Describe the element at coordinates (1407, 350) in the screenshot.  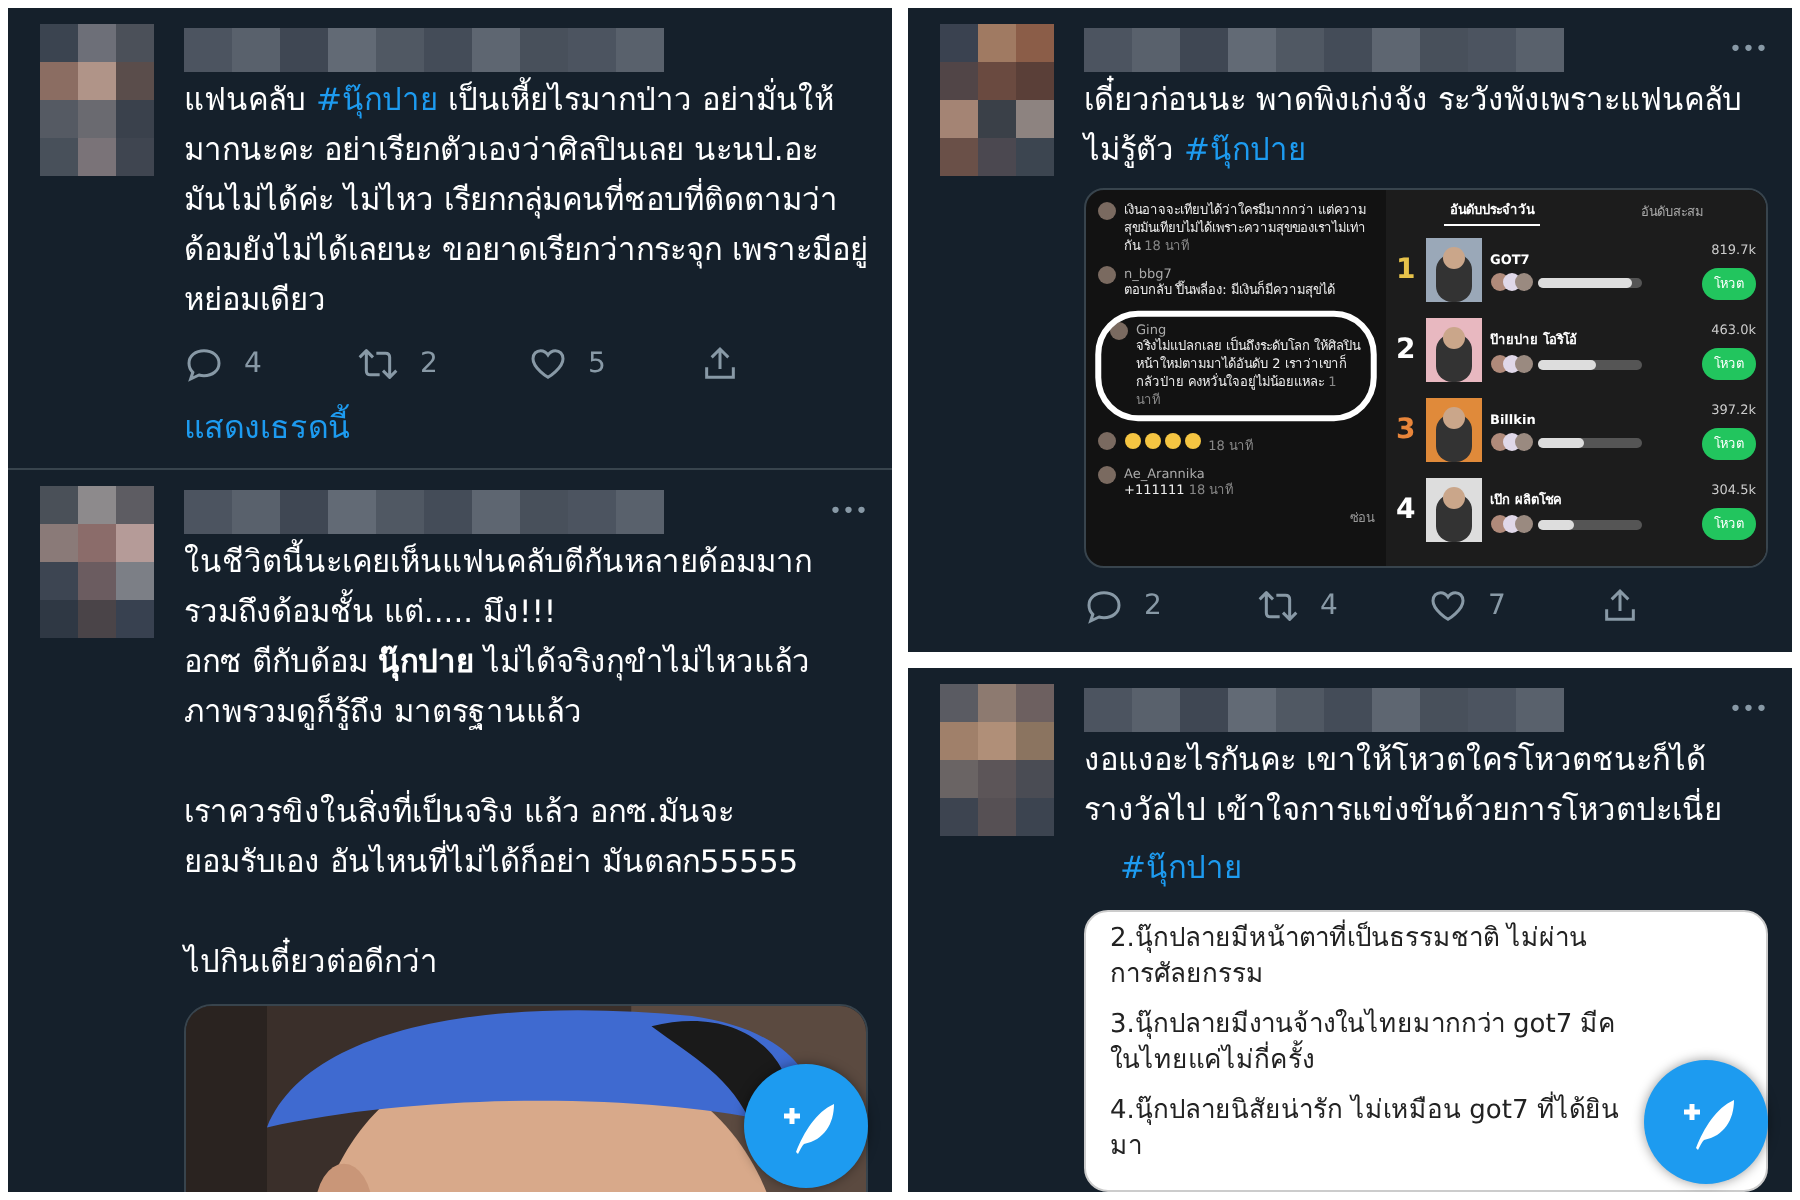
I see `rank-number: 2` at that location.